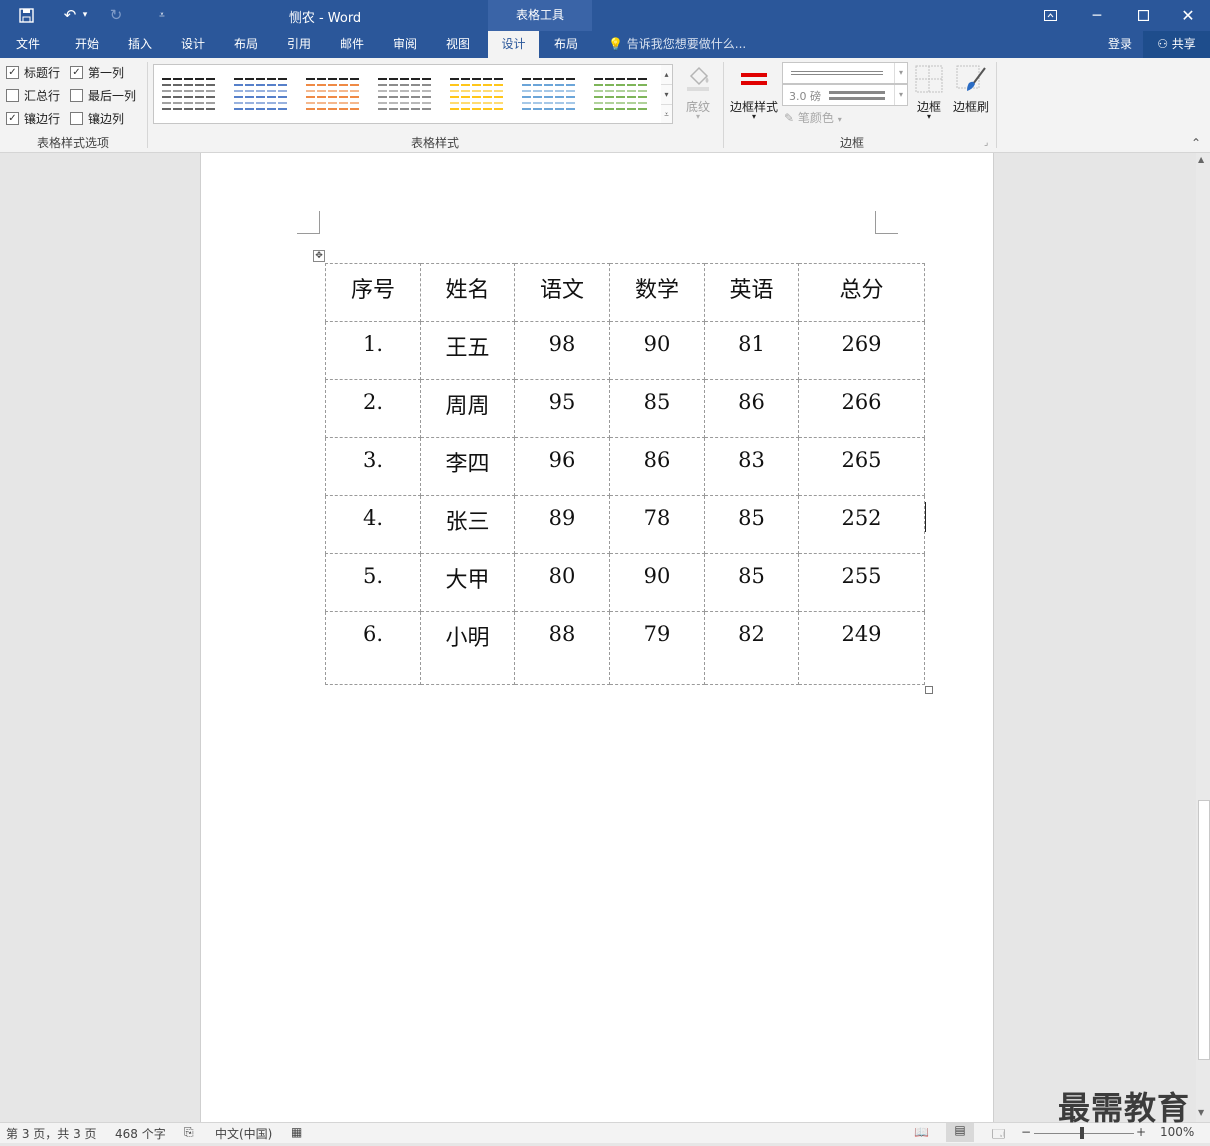 The image size is (1210, 1146). What do you see at coordinates (299, 44) in the screenshot?
I see `tab-references: 引用` at bounding box center [299, 44].